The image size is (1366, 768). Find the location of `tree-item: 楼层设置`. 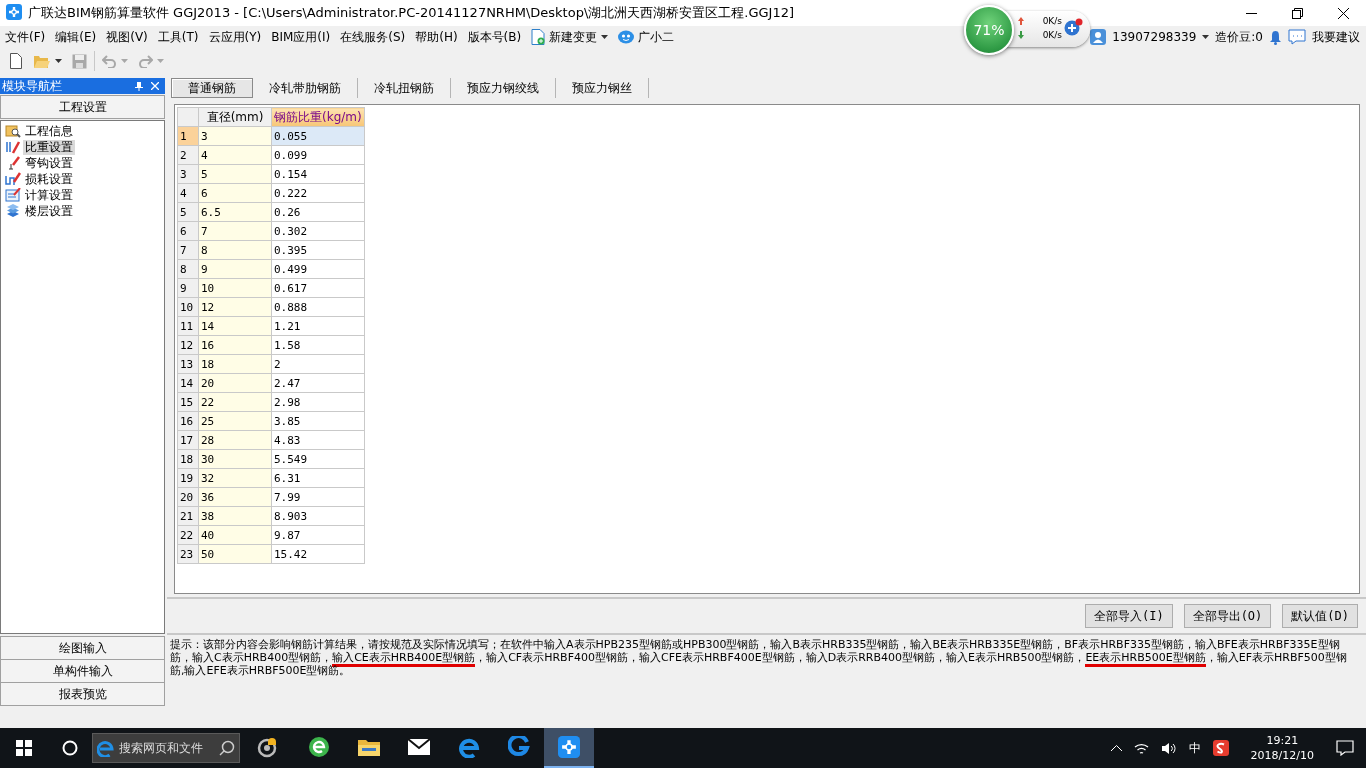

tree-item: 楼层设置 is located at coordinates (49, 211).